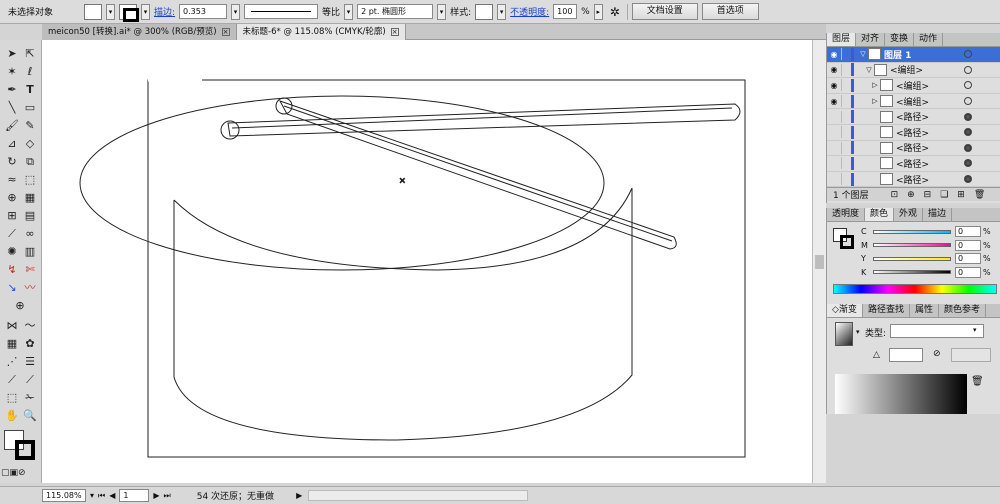  I want to click on prev-artboard-icon: ◀, so click(112, 495).